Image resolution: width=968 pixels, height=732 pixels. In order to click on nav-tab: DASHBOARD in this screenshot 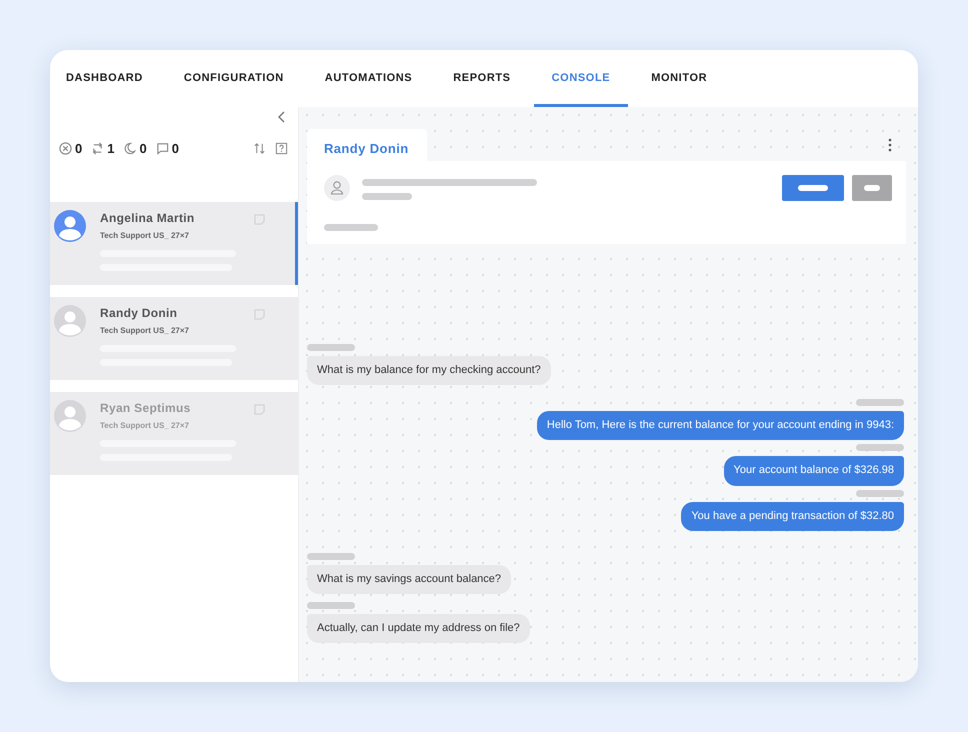, I will do `click(113, 78)`.